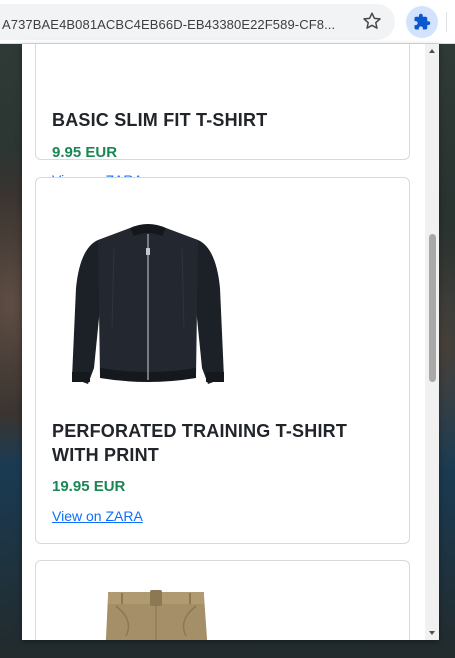 This screenshot has width=455, height=658. I want to click on product-price: 9.95 EUR, so click(85, 152).